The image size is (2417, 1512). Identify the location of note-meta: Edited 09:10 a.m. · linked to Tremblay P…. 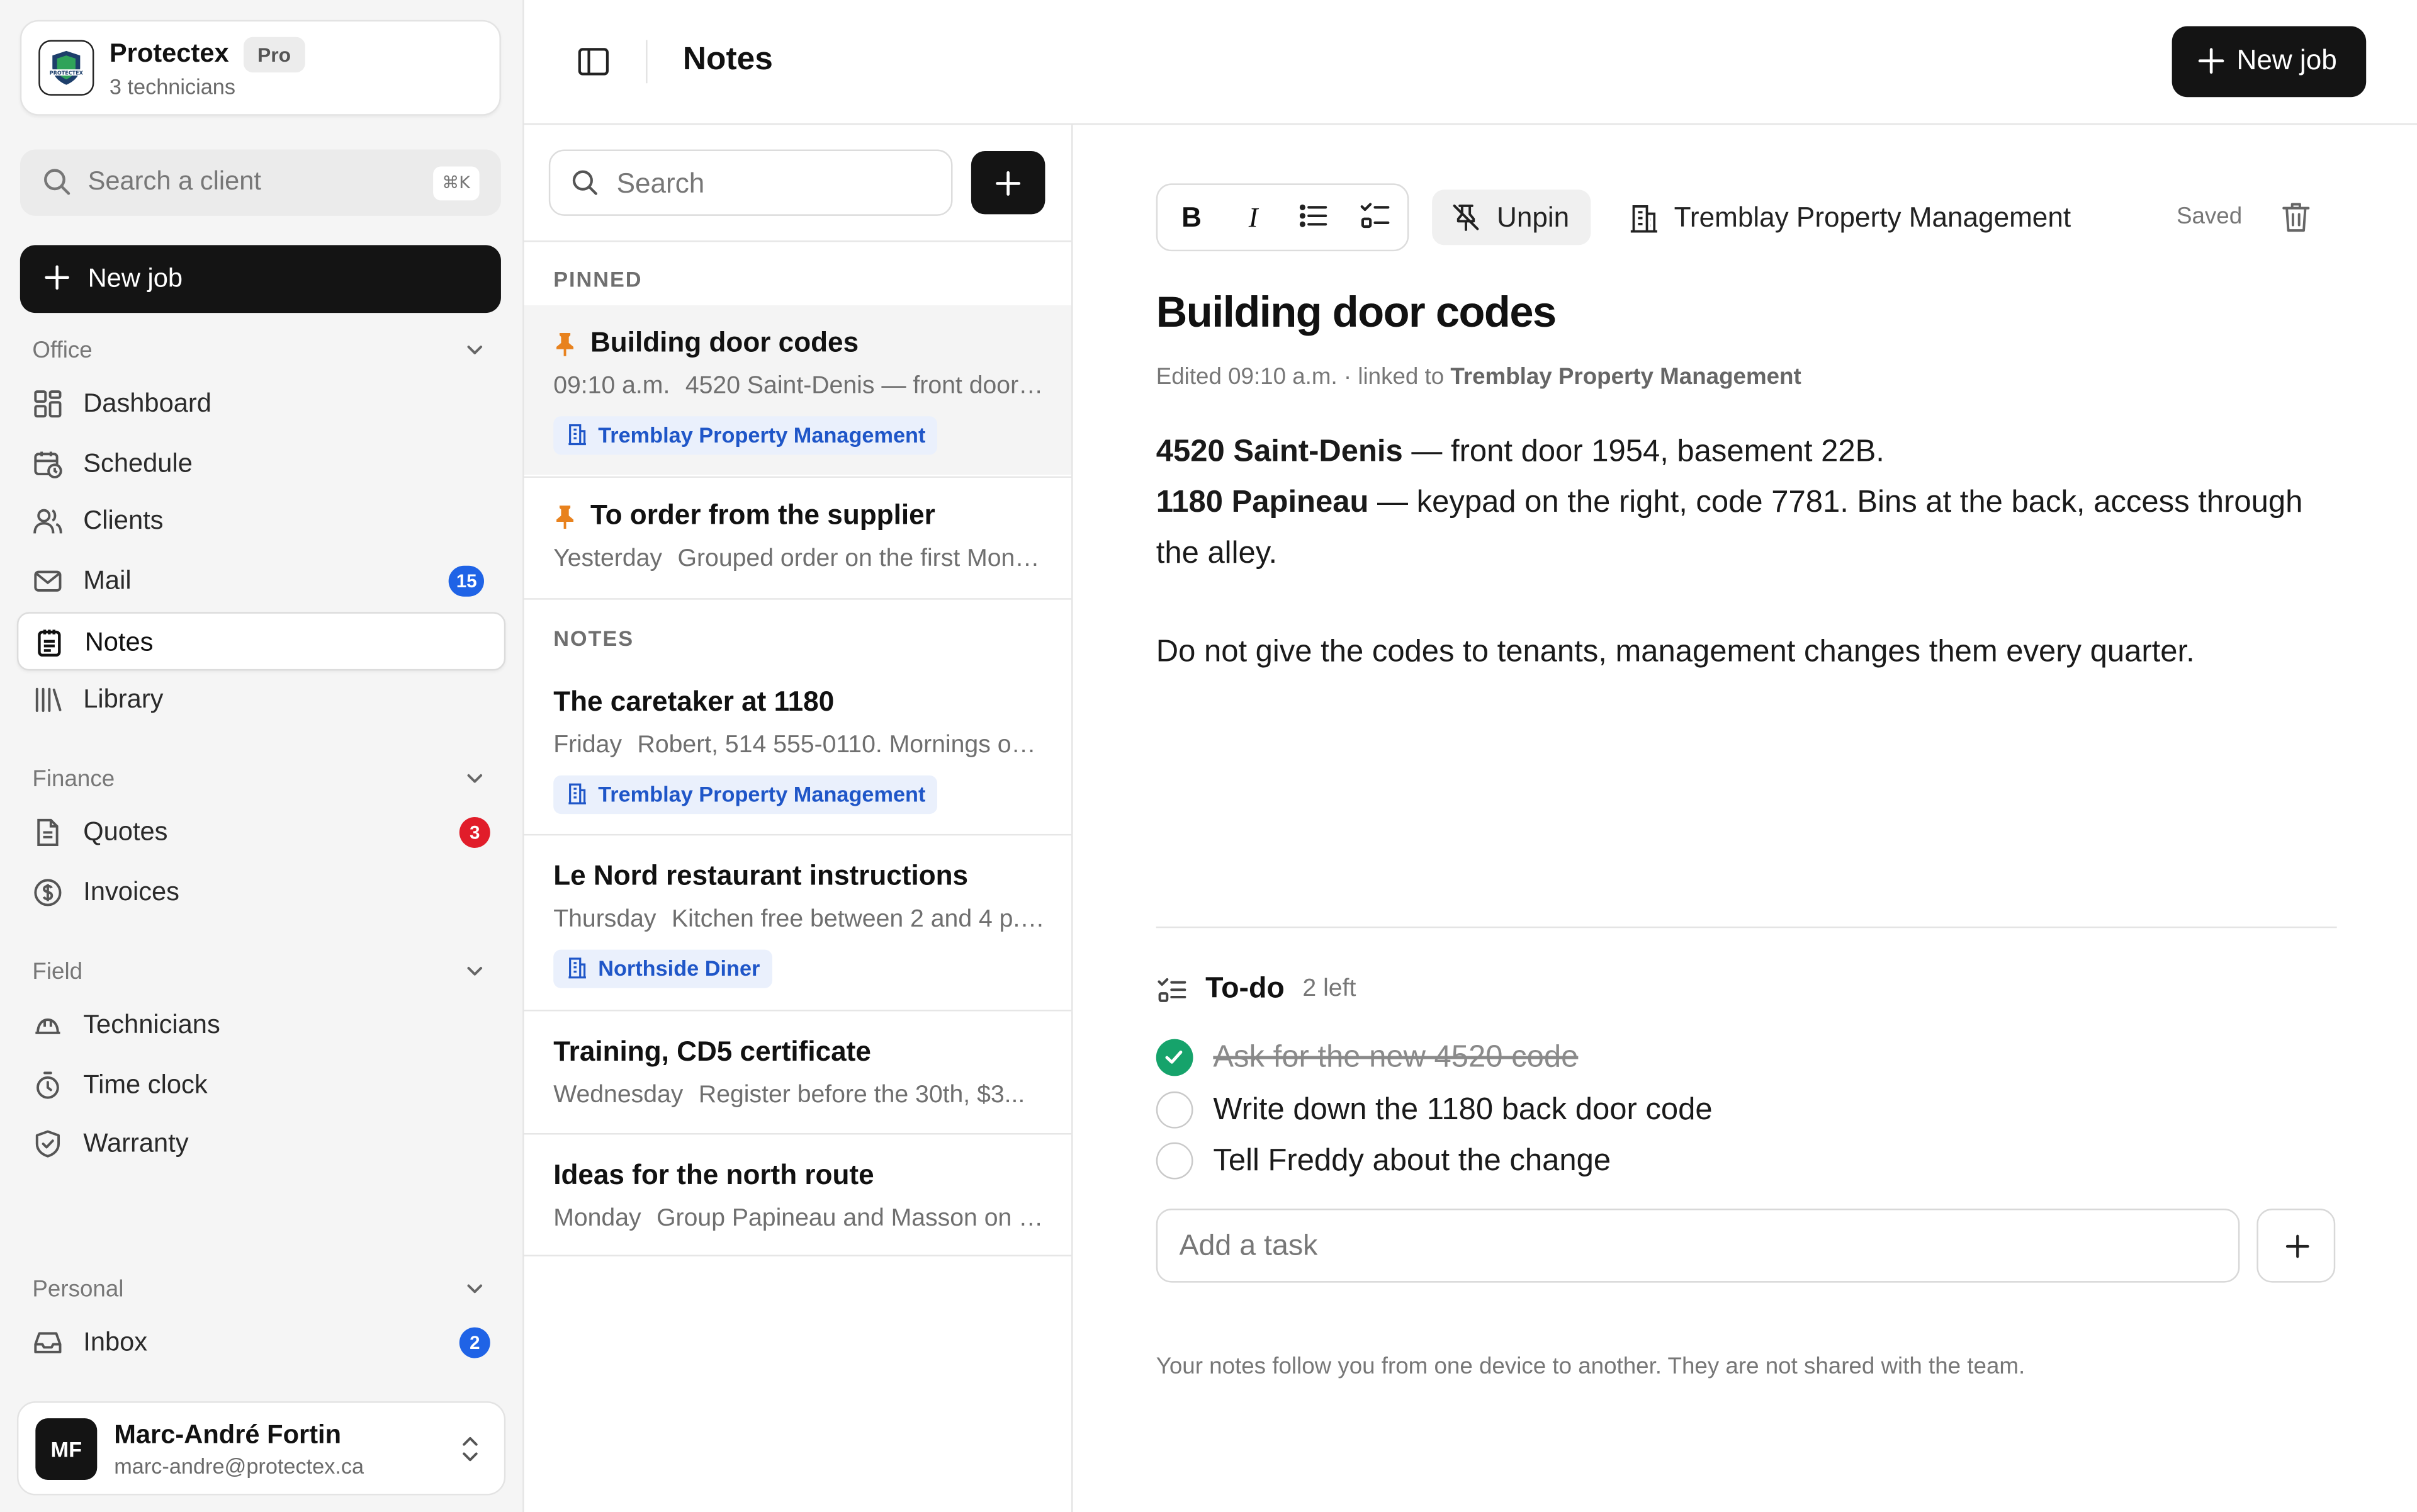
(1478, 377).